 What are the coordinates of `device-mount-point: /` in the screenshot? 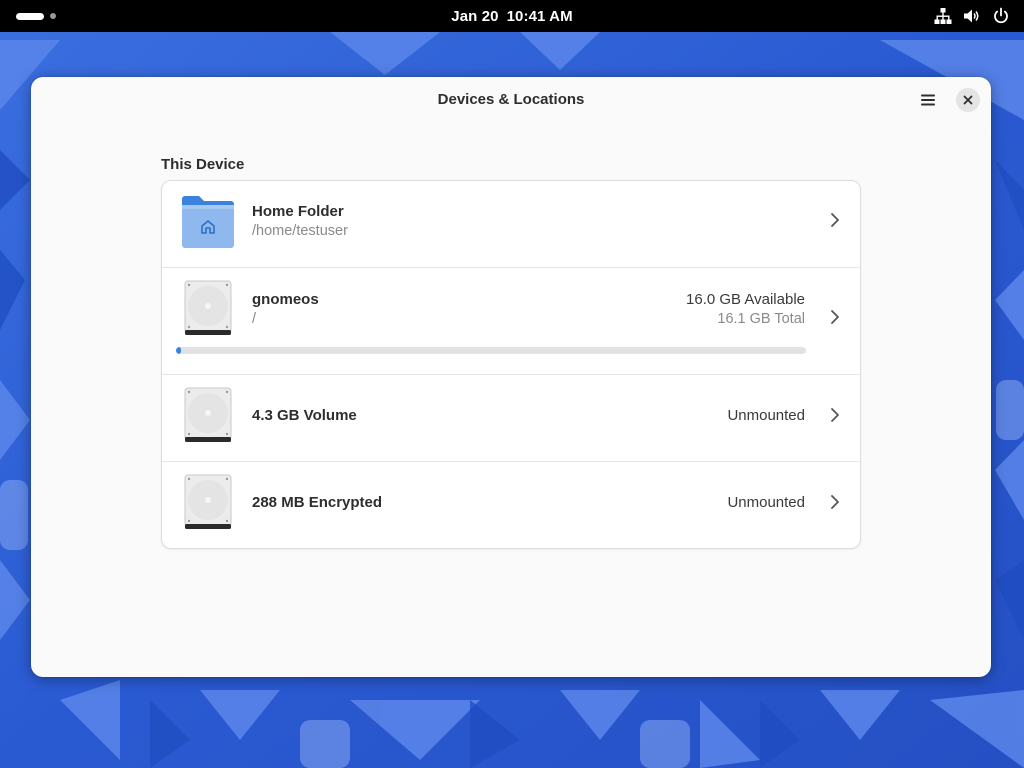 It's located at (254, 319).